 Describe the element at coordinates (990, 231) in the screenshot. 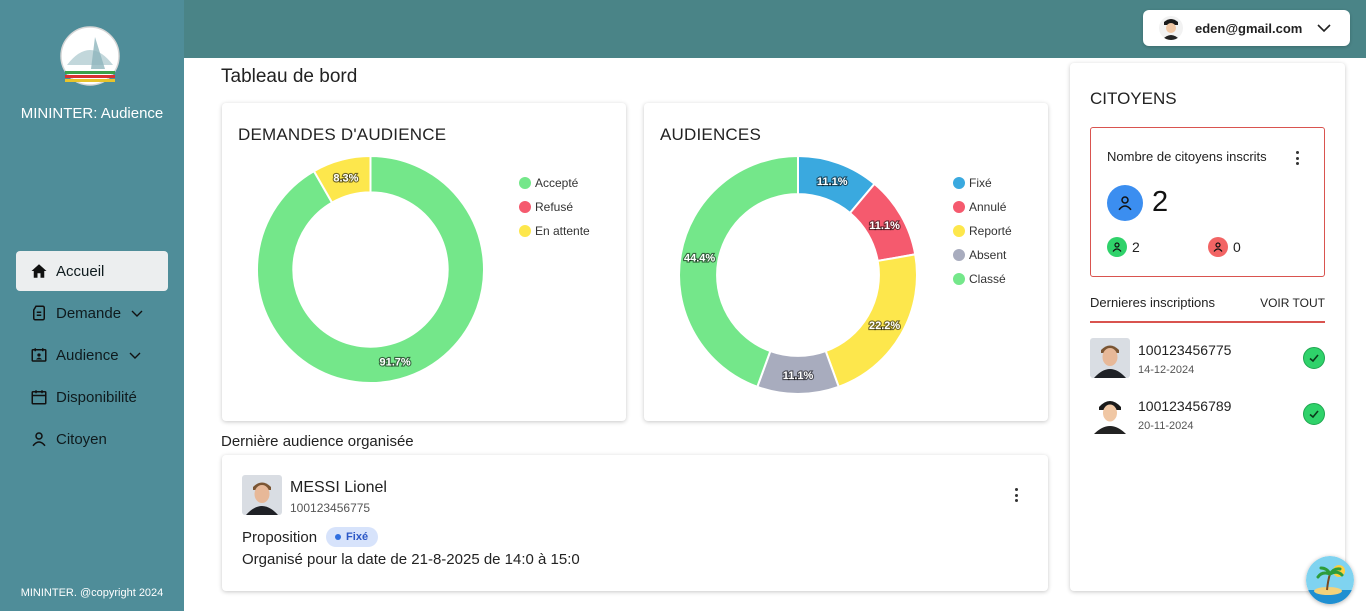

I see `legend-label: Reporté` at that location.